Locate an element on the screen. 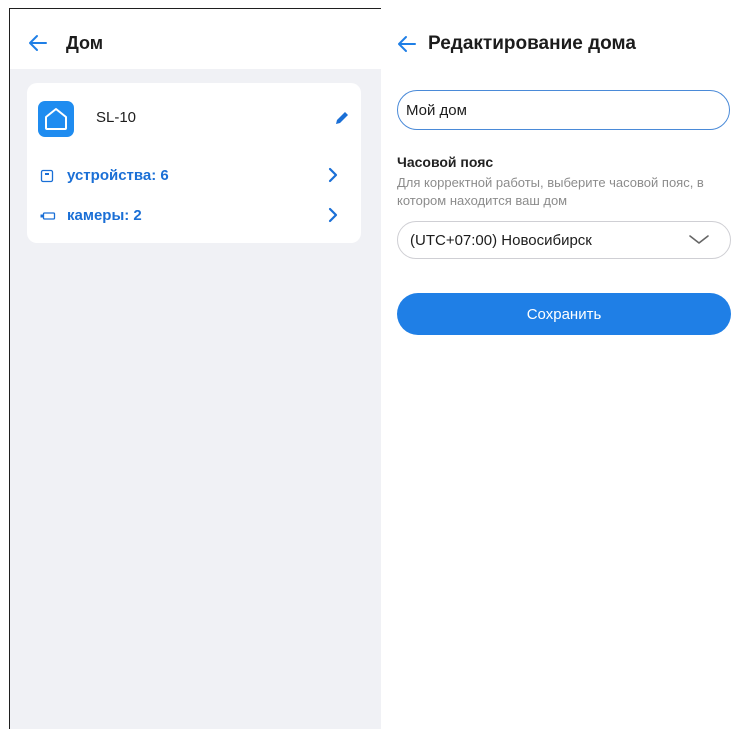  page-title: Дом is located at coordinates (85, 43).